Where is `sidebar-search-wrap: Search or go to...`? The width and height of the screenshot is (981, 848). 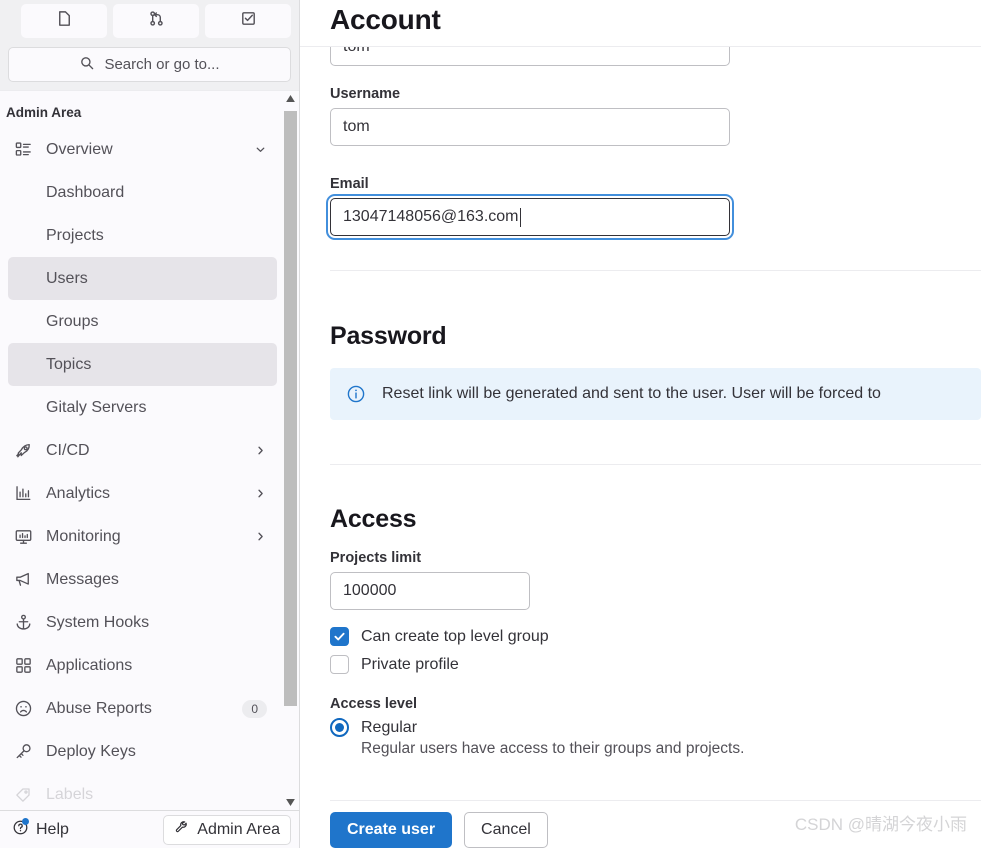 sidebar-search-wrap: Search or go to... is located at coordinates (149, 67).